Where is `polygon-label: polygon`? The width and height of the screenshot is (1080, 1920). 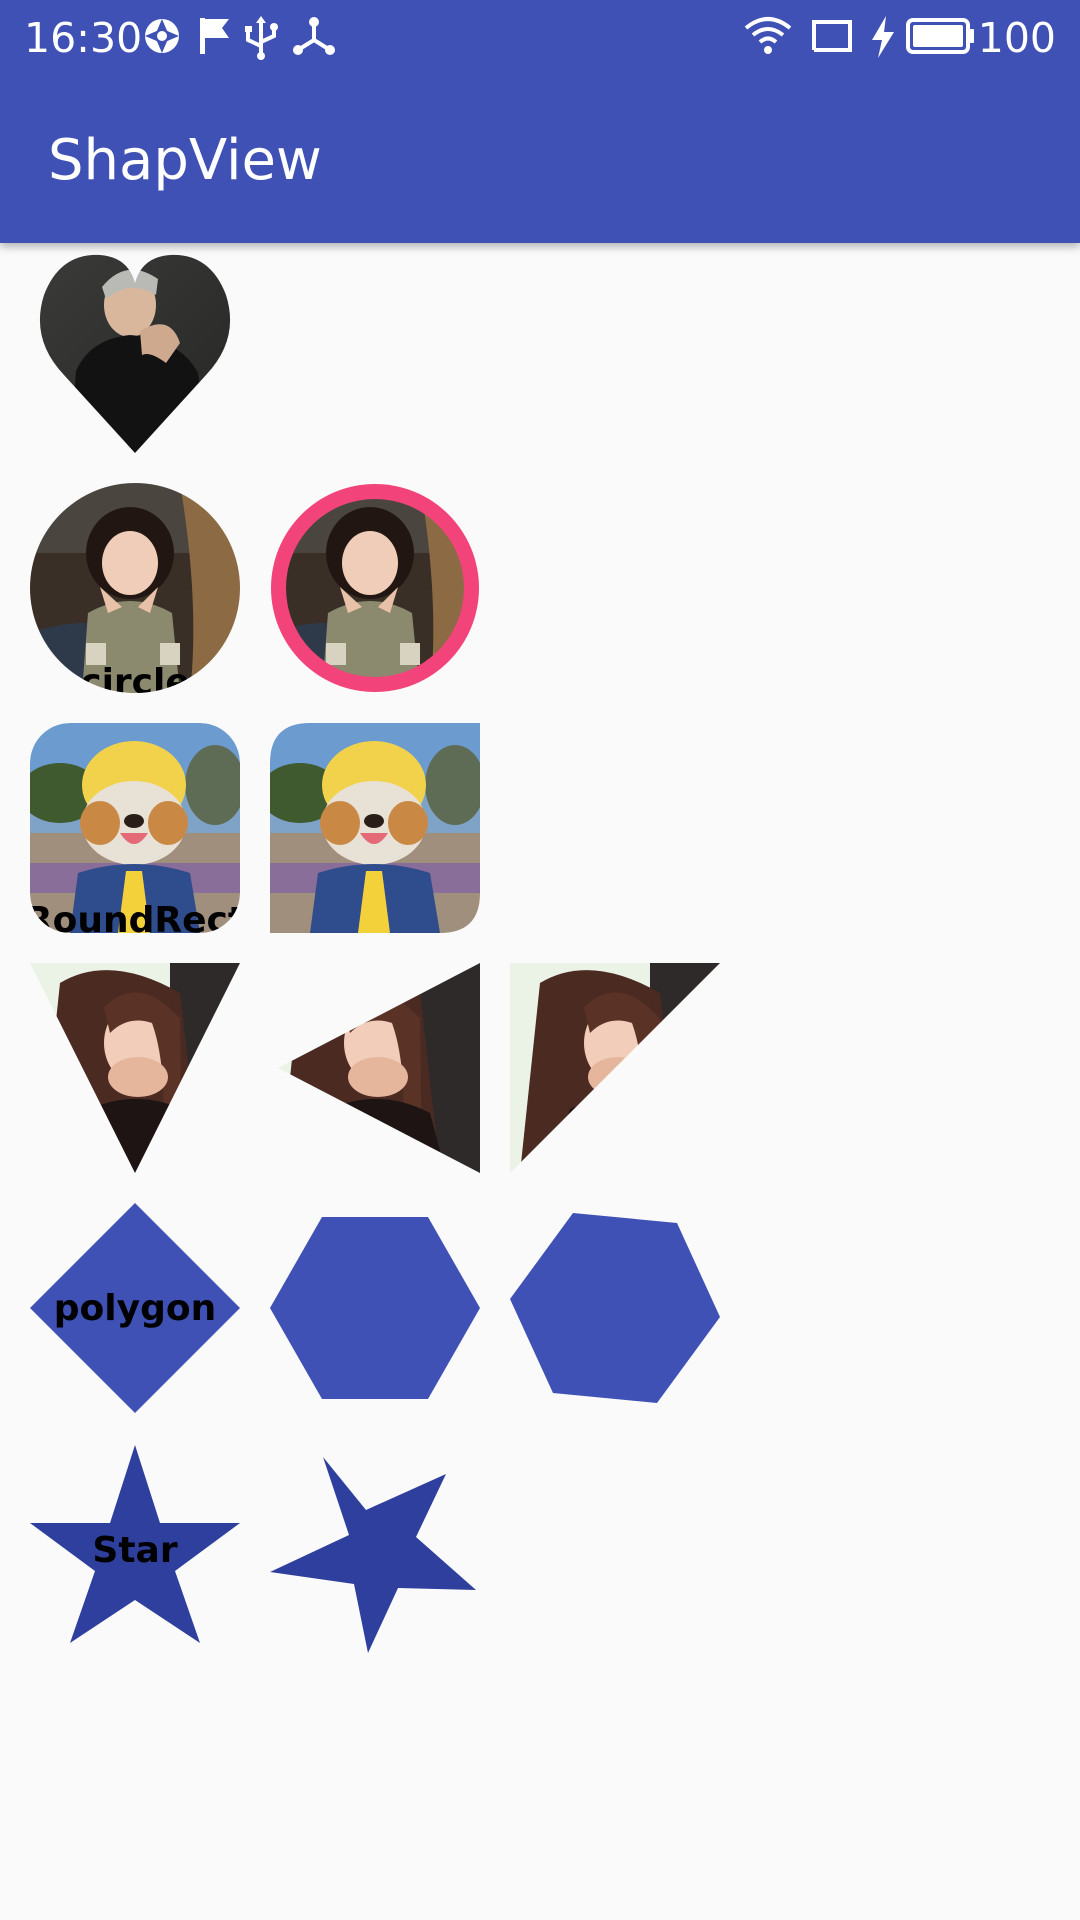 polygon-label: polygon is located at coordinates (135, 1308).